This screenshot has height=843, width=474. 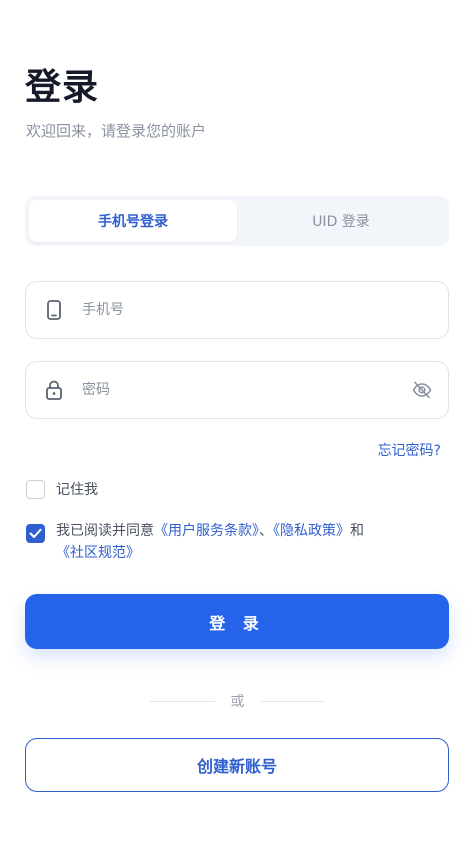 I want to click on login-method-tabs: 手机号登录 UID 登录, so click(x=237, y=221).